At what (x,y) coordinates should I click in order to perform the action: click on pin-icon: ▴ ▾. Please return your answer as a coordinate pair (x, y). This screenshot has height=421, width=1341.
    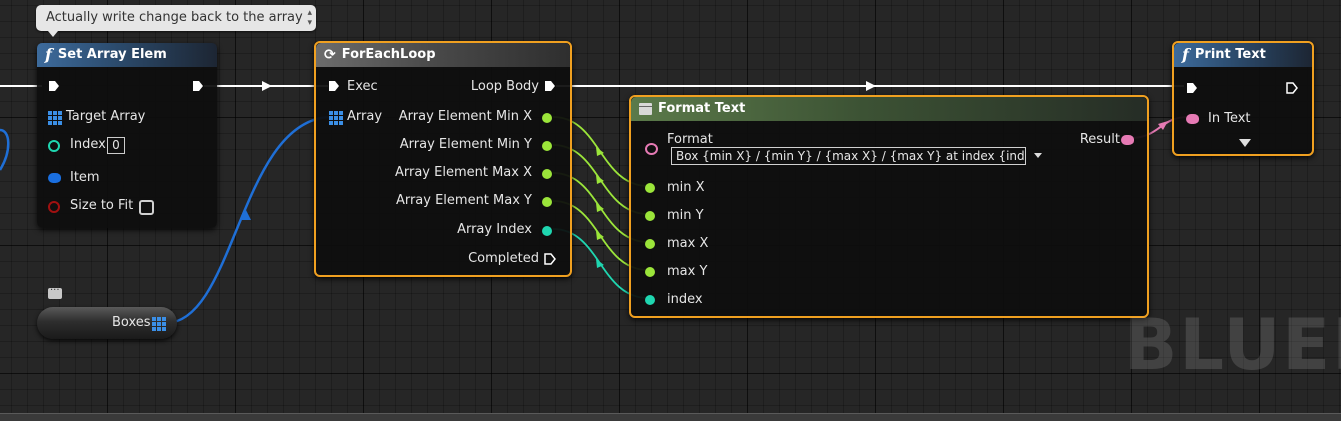
    Looking at the image, I should click on (309, 18).